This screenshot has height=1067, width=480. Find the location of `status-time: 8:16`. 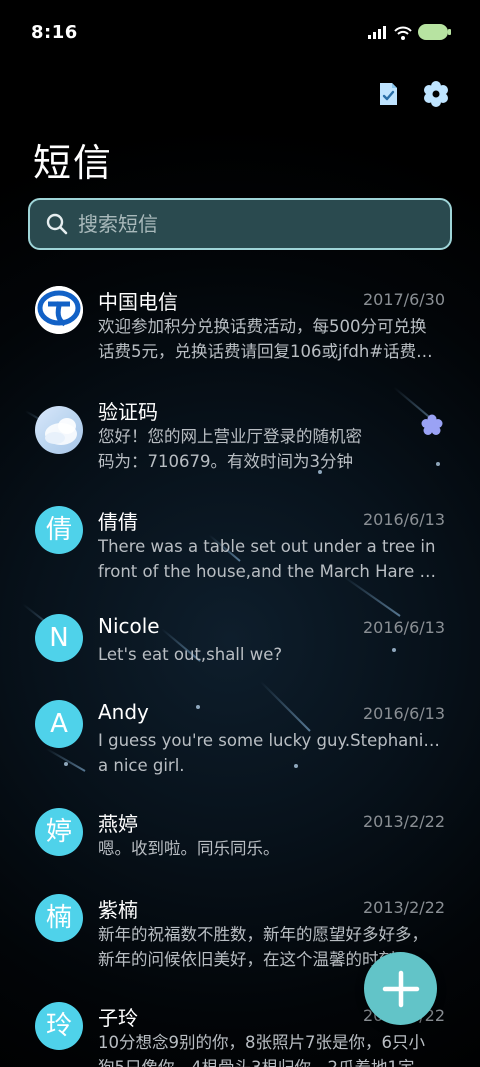

status-time: 8:16 is located at coordinates (54, 32).